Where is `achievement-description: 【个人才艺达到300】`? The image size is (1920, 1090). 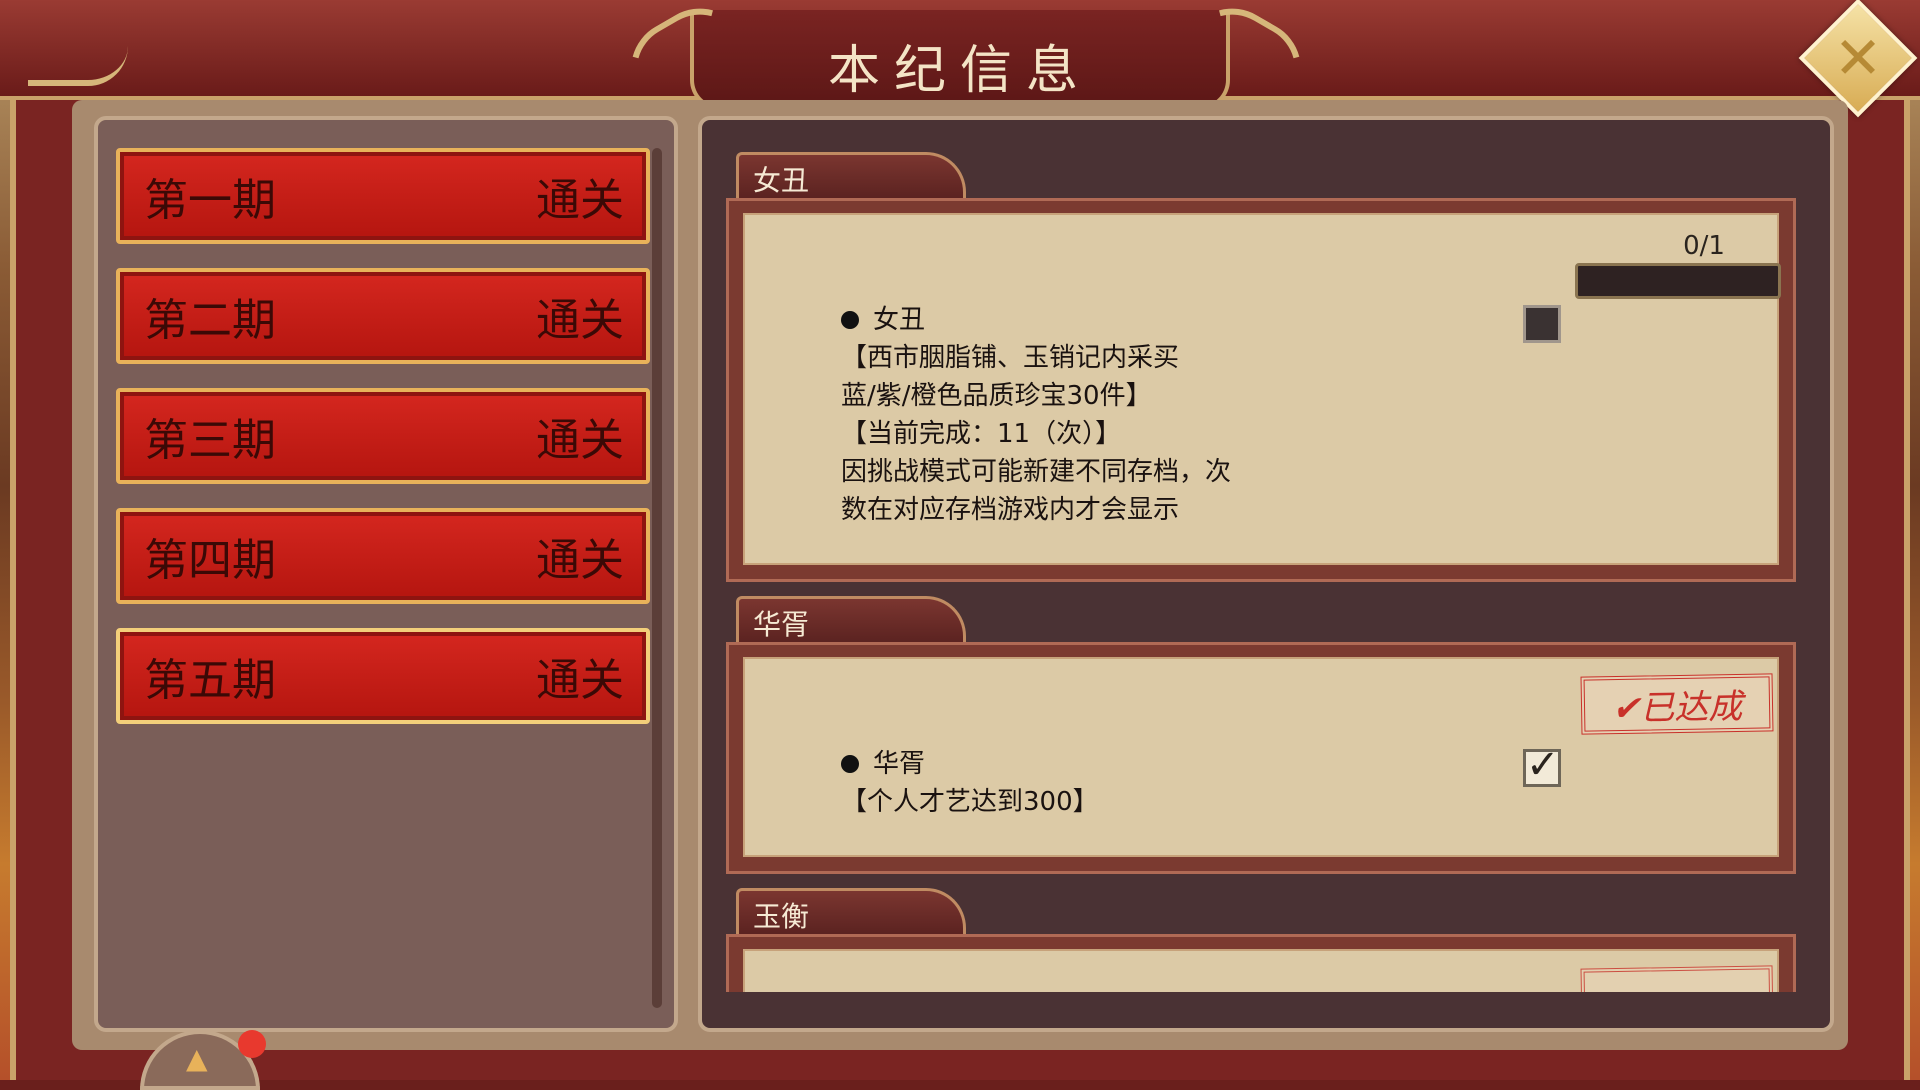 achievement-description: 【个人才艺达到300】 is located at coordinates (970, 802).